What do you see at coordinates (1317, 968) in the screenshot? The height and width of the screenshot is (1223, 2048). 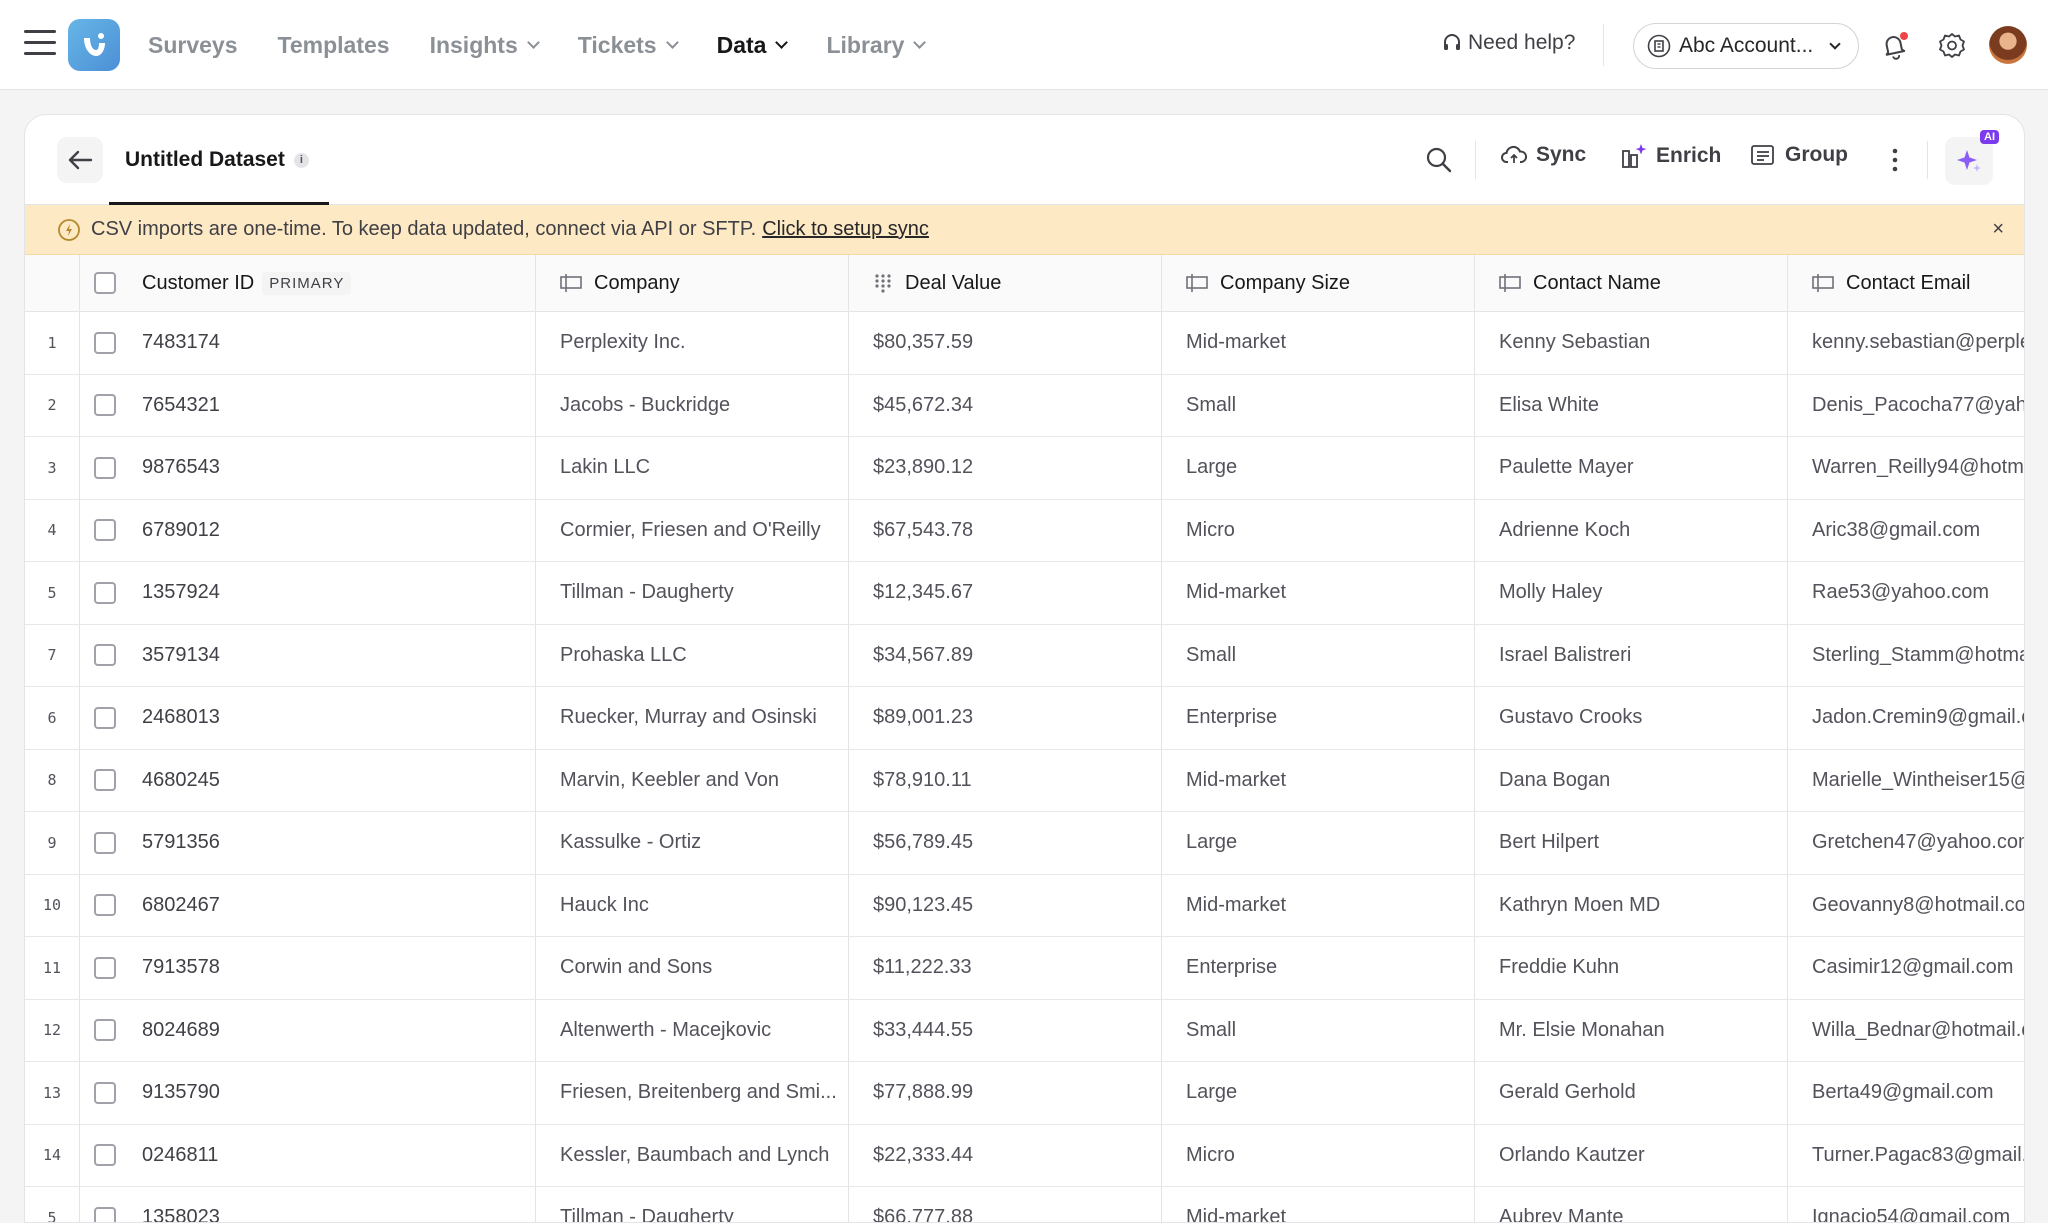 I see `company-size-cell: Enterprise` at bounding box center [1317, 968].